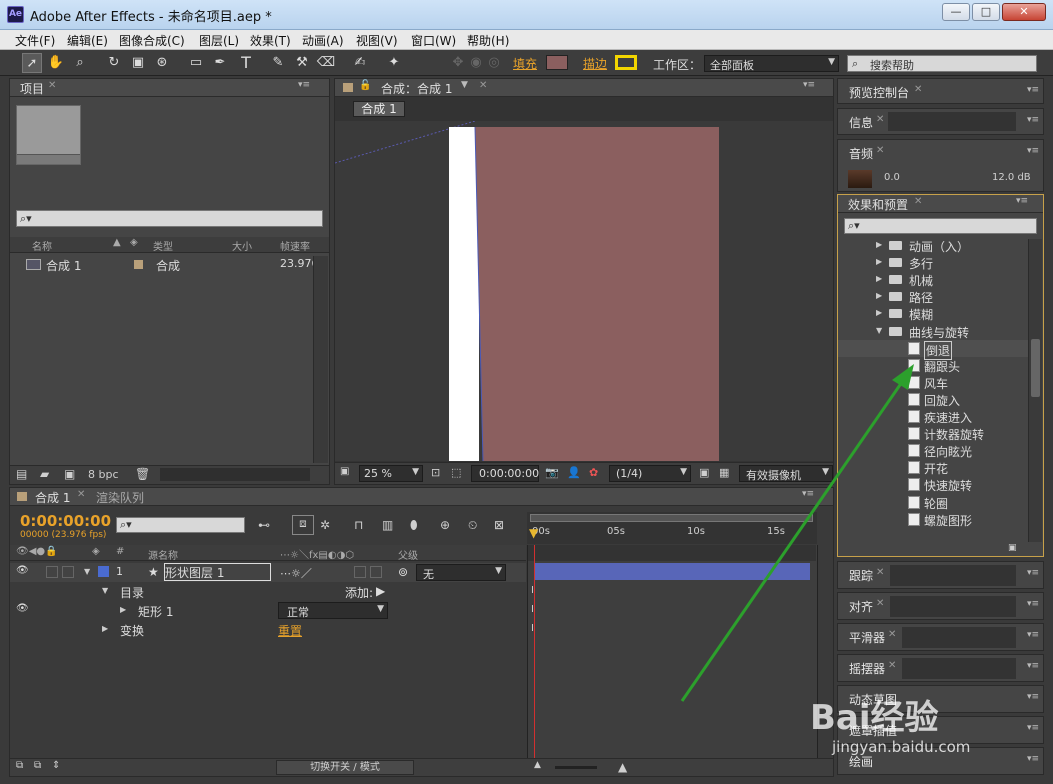  Describe the element at coordinates (325, 525) in the screenshot. I see `hide-shy-icon: ✲` at that location.